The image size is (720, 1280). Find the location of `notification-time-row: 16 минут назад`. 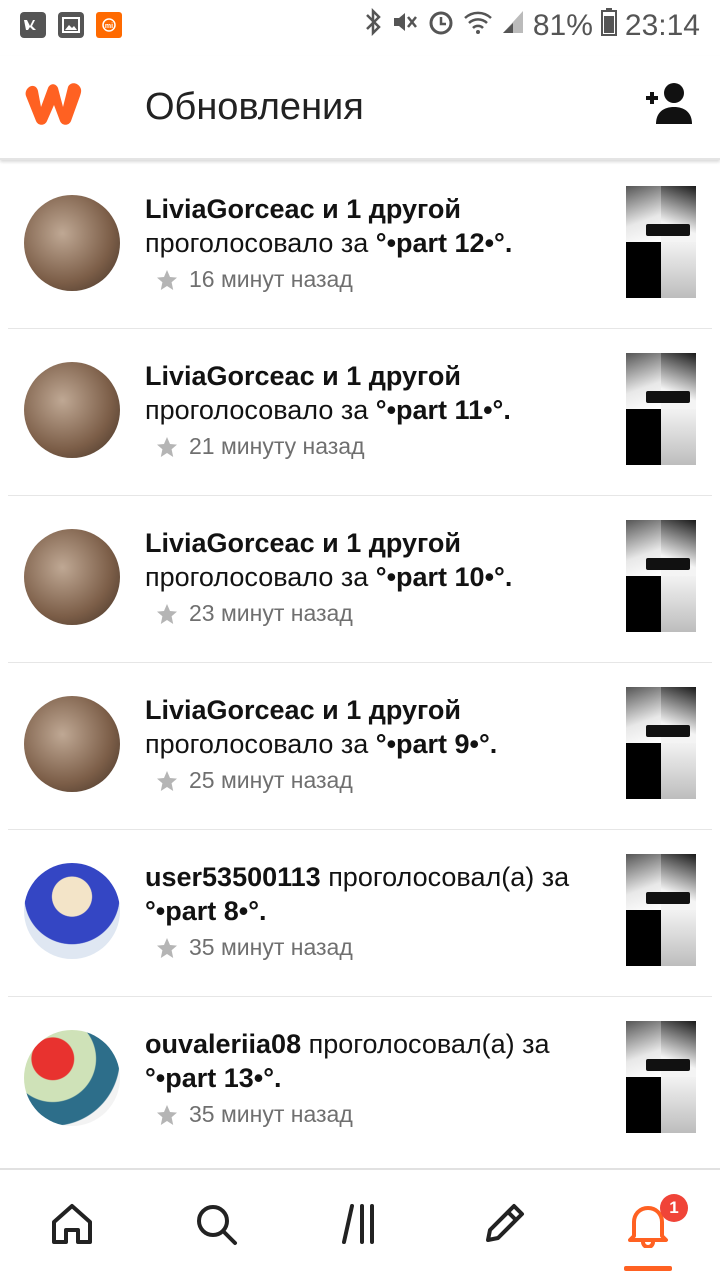

notification-time-row: 16 минут назад is located at coordinates (254, 279).